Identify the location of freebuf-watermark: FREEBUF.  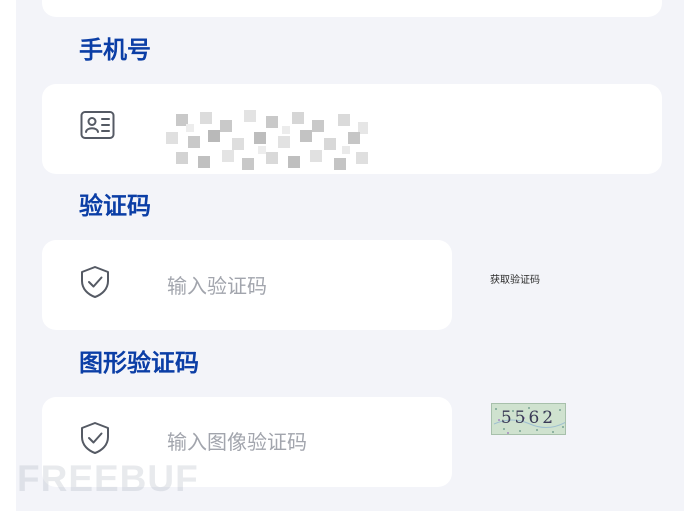
(108, 478).